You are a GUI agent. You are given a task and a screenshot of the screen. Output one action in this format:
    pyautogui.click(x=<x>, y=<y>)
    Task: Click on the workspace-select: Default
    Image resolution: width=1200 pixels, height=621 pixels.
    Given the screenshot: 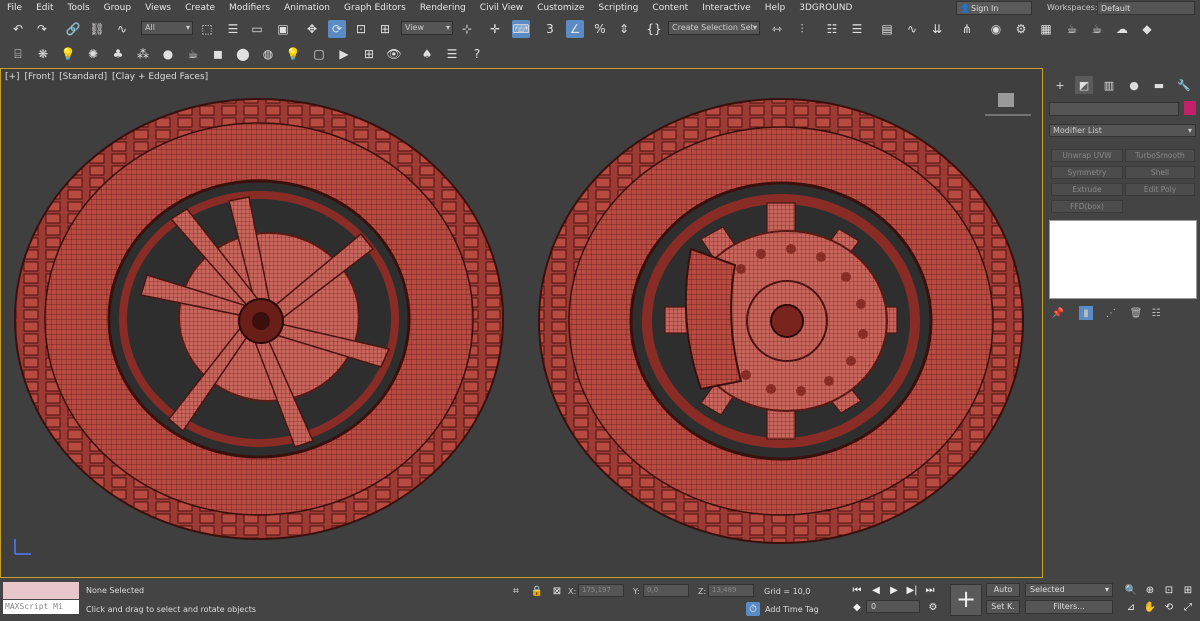 What is the action you would take?
    pyautogui.click(x=1146, y=8)
    